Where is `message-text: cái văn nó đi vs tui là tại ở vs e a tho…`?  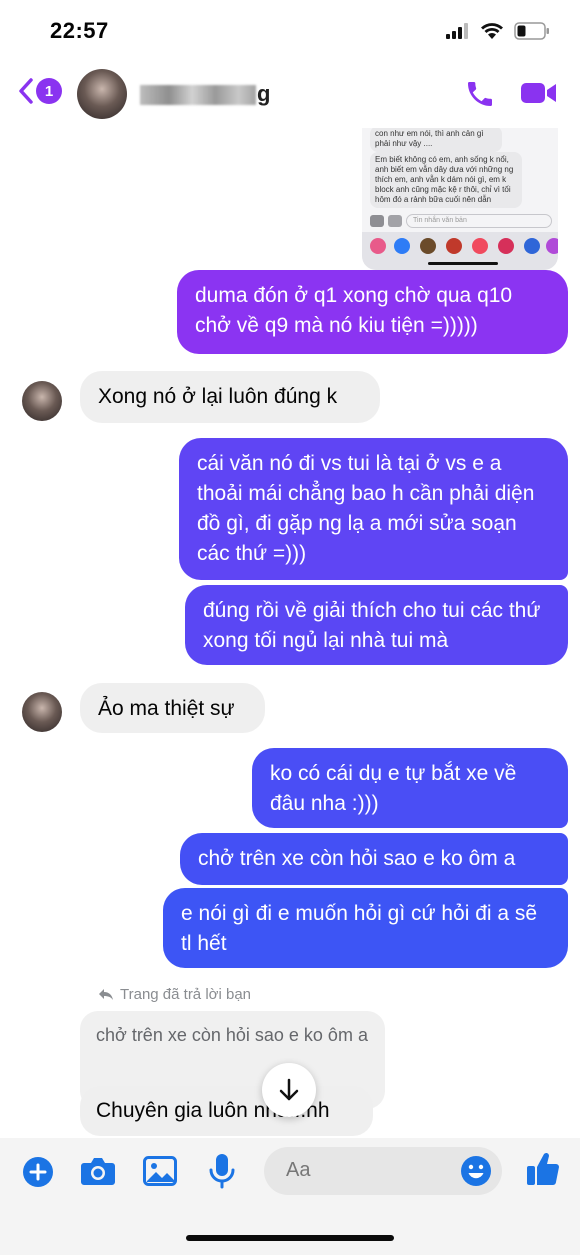
message-text: cái văn nó đi vs tui là tại ở vs e a tho… is located at coordinates (366, 508).